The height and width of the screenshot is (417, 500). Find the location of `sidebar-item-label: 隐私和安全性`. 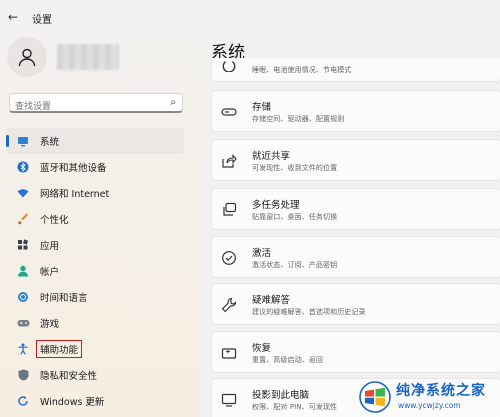

sidebar-item-label: 隐私和安全性 is located at coordinates (69, 376).